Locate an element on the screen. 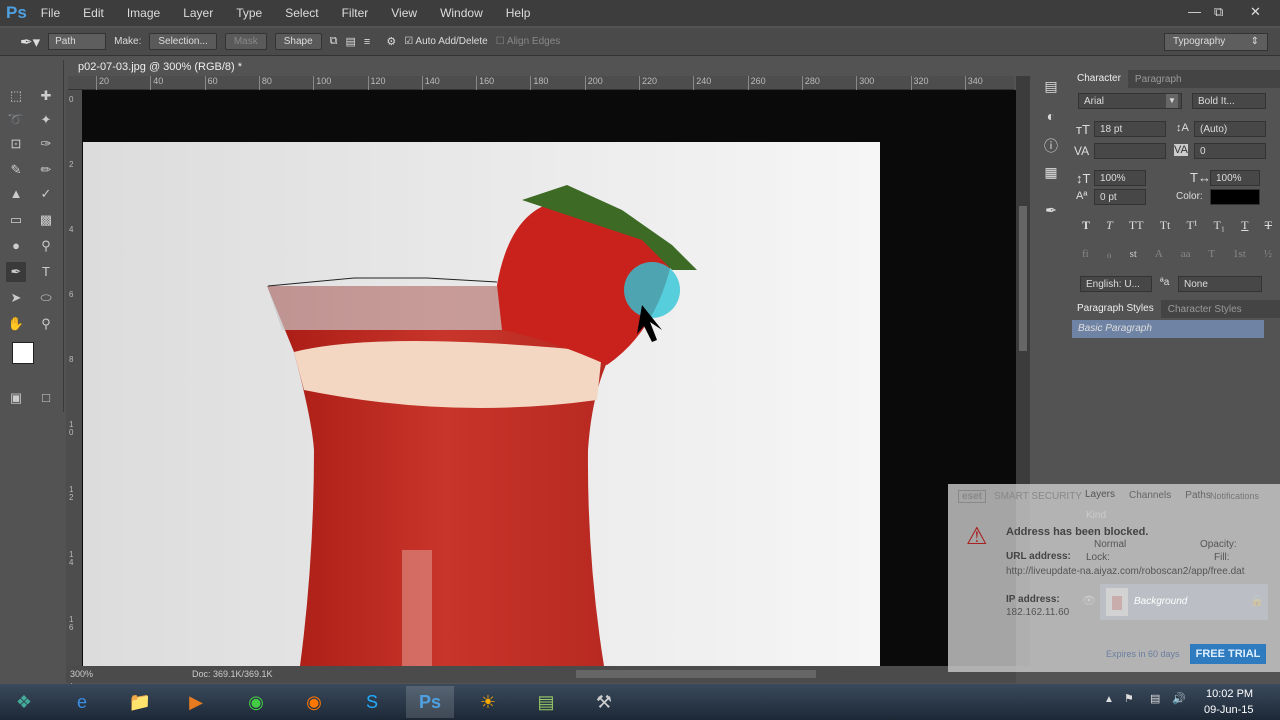 The image size is (1280, 720). volume-icon: 🔊 is located at coordinates (1179, 698).